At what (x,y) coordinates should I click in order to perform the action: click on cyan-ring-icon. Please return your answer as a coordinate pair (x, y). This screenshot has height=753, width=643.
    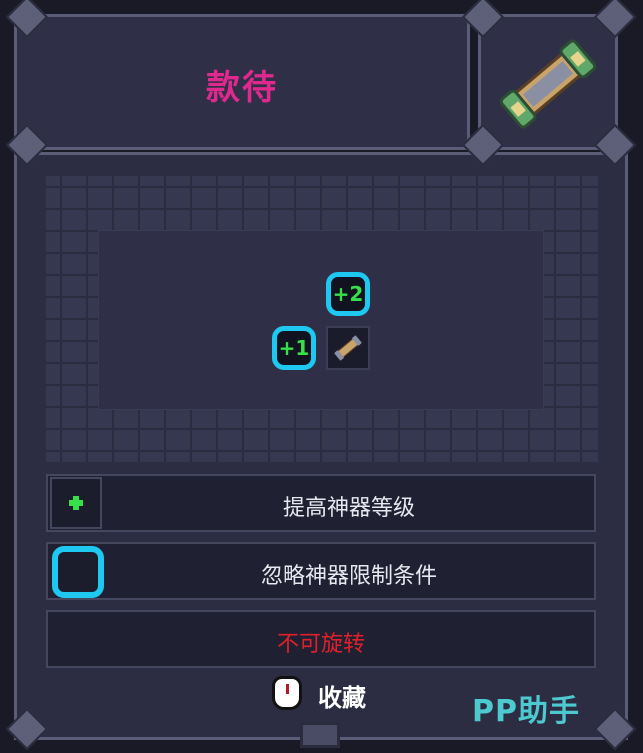
    Looking at the image, I should click on (78, 572).